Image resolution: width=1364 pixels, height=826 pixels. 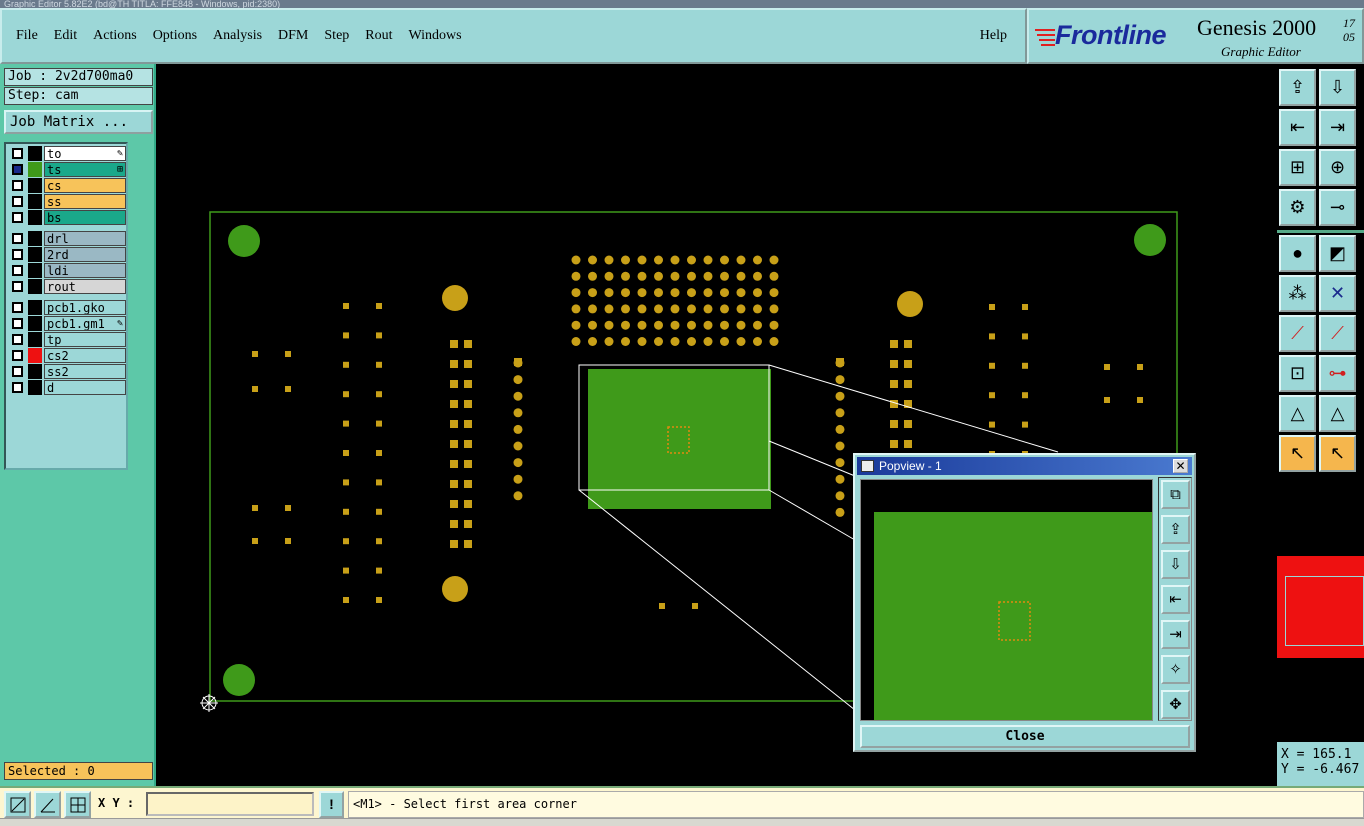 I want to click on zoom-fit-button: ⇩, so click(x=1337, y=87).